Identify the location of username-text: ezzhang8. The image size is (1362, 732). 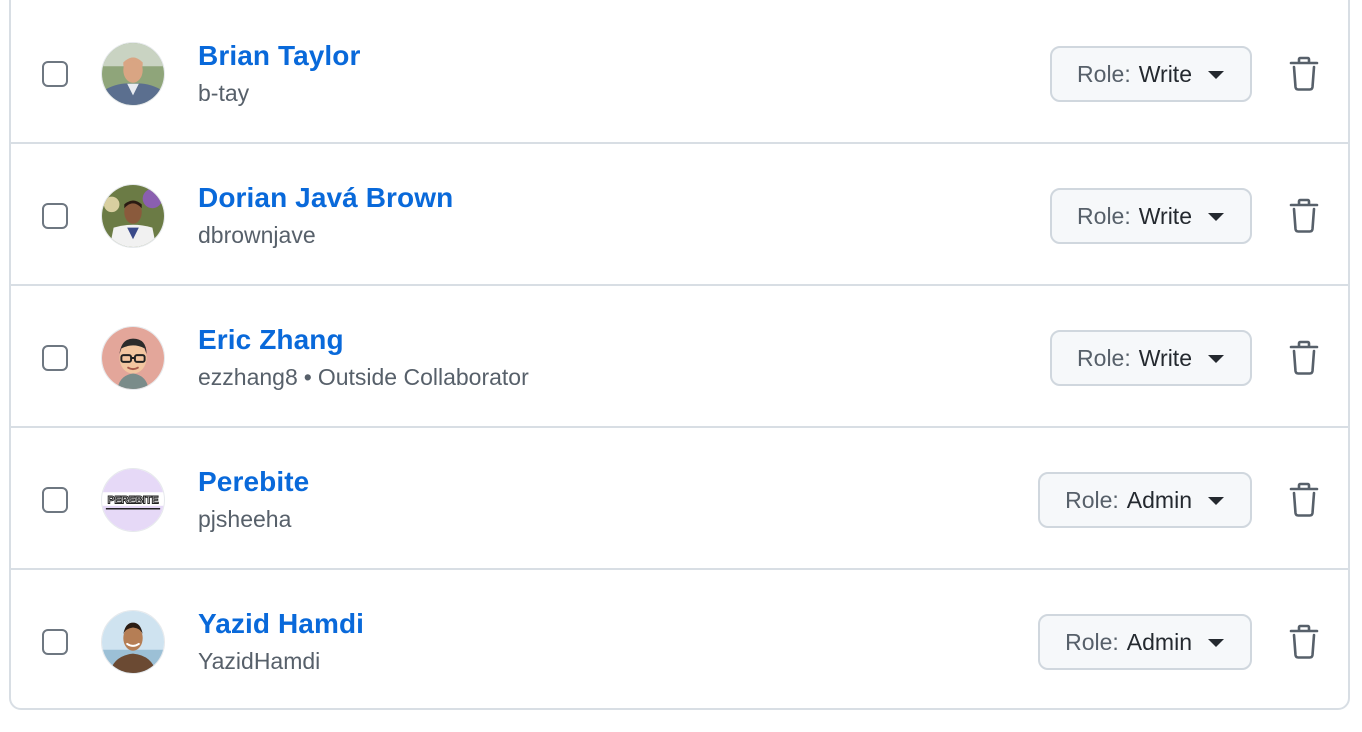
(248, 377).